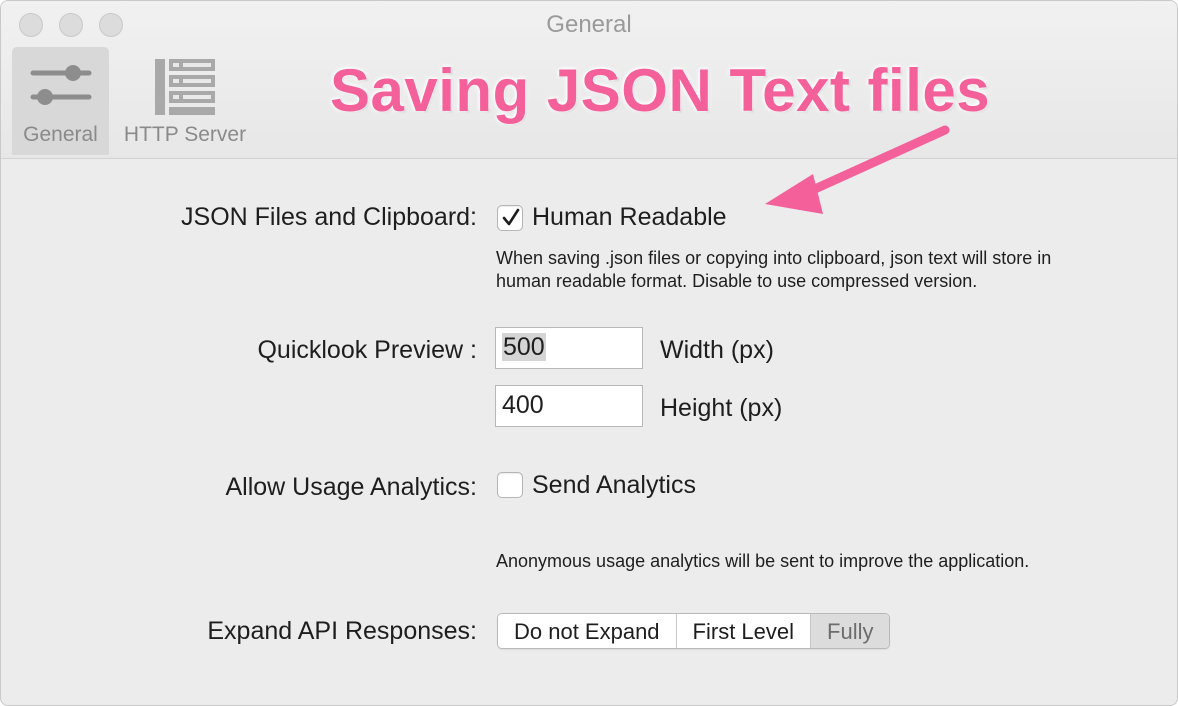 This screenshot has height=706, width=1178. Describe the element at coordinates (61, 87) in the screenshot. I see `sliders-icon` at that location.